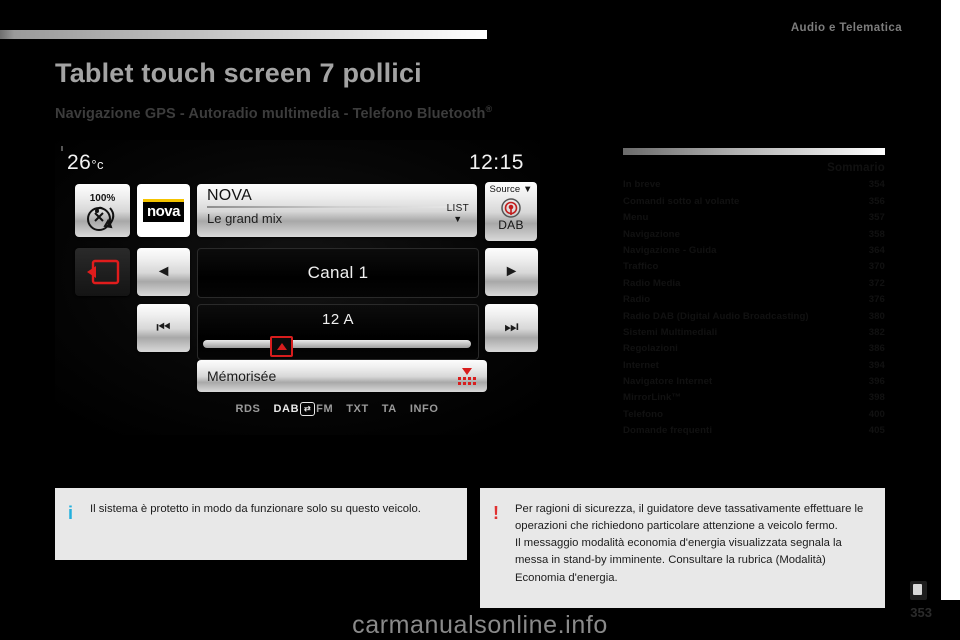 The image size is (960, 640). I want to click on page-right-edge, so click(950, 300).